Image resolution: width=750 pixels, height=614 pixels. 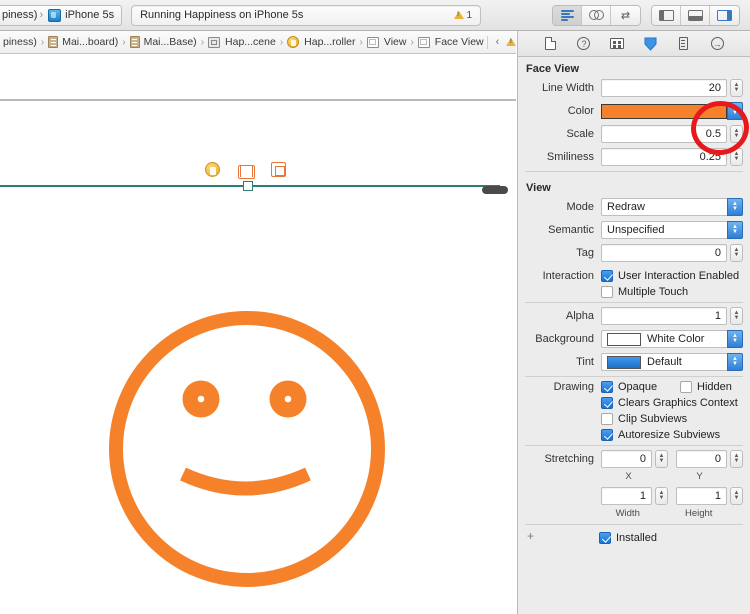 I want to click on stretching-height-stepper: ▲ ▼, so click(x=736, y=496).